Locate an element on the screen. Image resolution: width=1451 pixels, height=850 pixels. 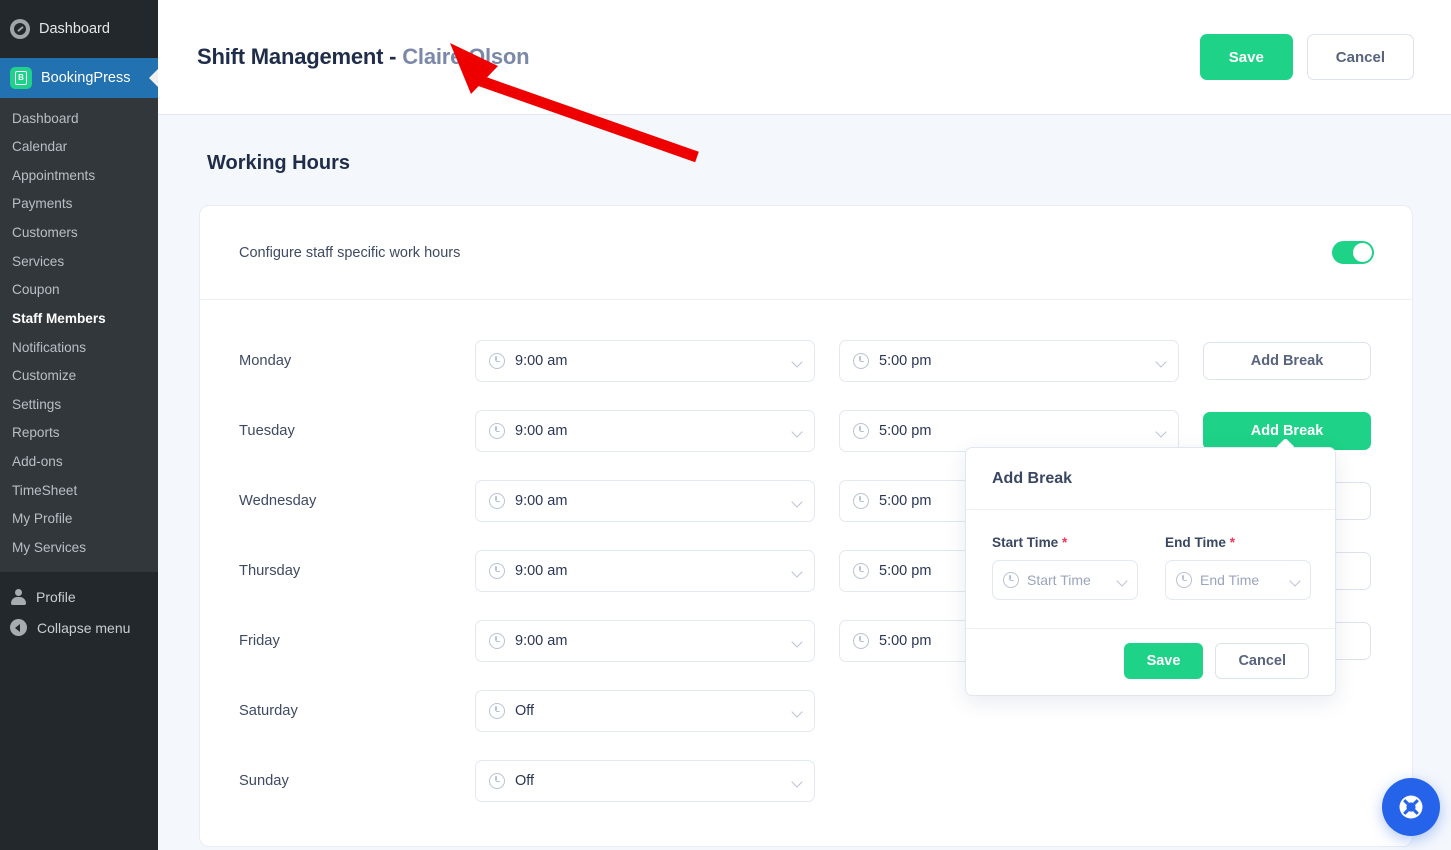
day-label-saturday: Saturday is located at coordinates (268, 711).